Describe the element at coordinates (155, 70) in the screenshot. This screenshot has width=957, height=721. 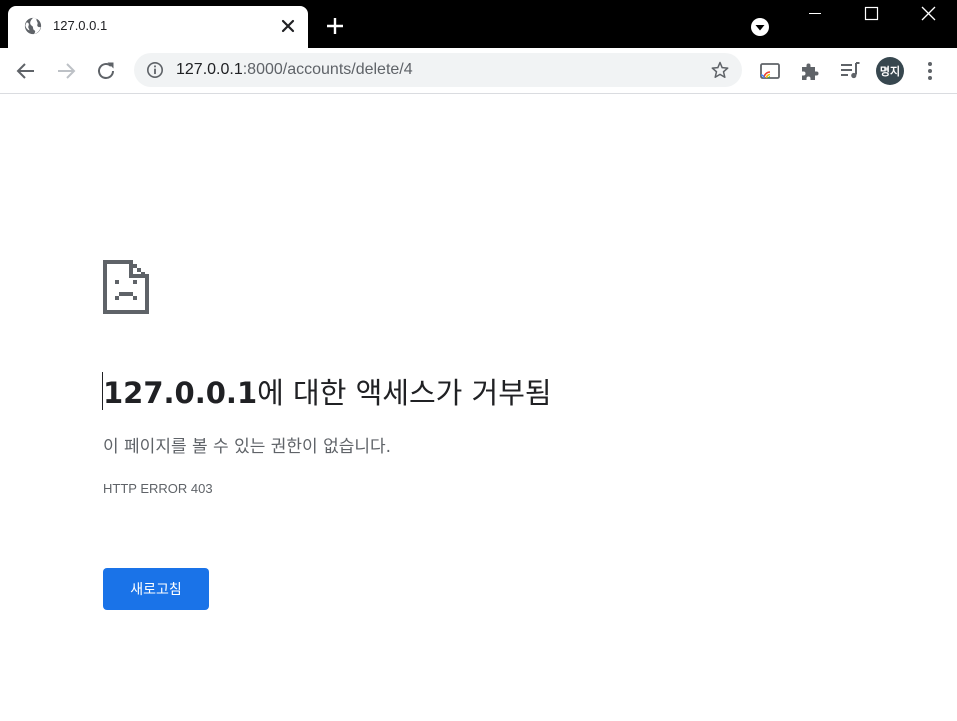
I see `info-icon` at that location.